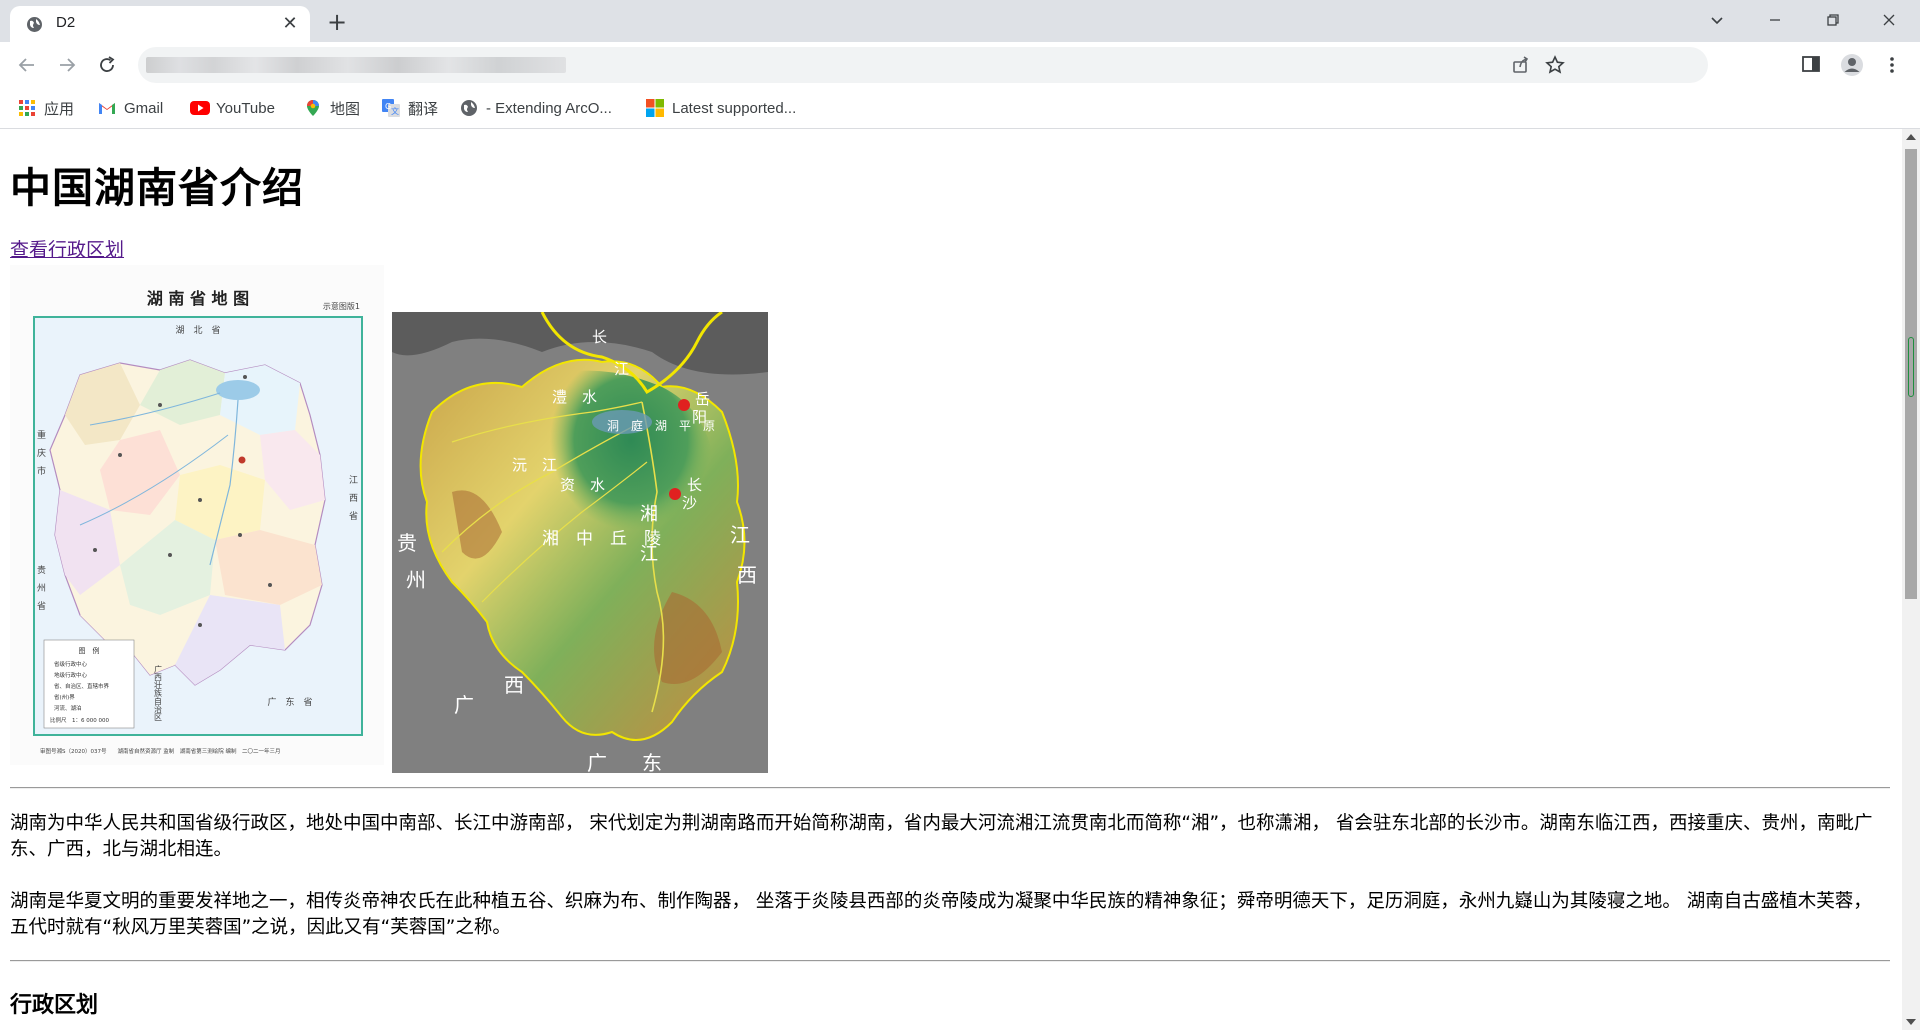  I want to click on map1-scale: 比例尺 1：6 000 000, so click(79, 720).